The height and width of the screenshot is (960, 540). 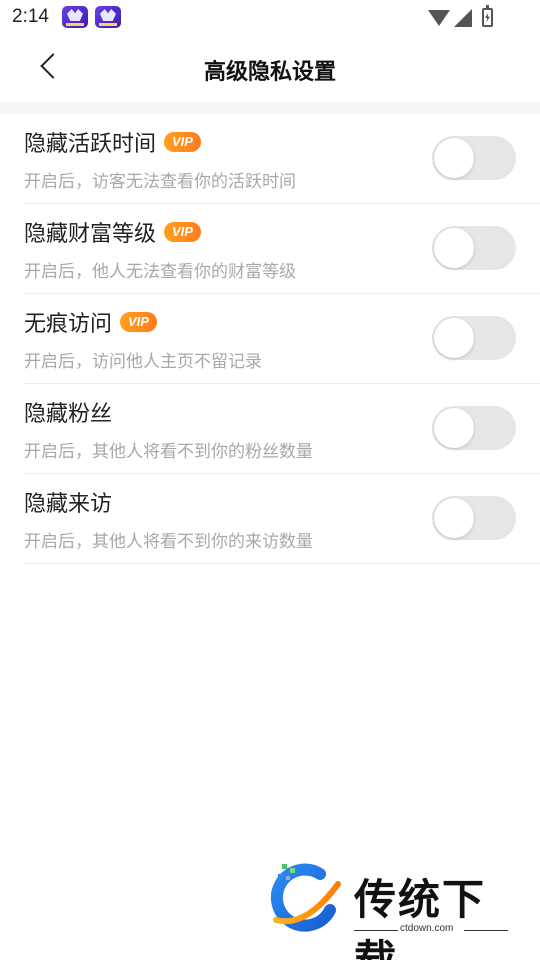 What do you see at coordinates (168, 452) in the screenshot?
I see `setting-description: 开启后，其他人将看不到你的粉丝数量` at bounding box center [168, 452].